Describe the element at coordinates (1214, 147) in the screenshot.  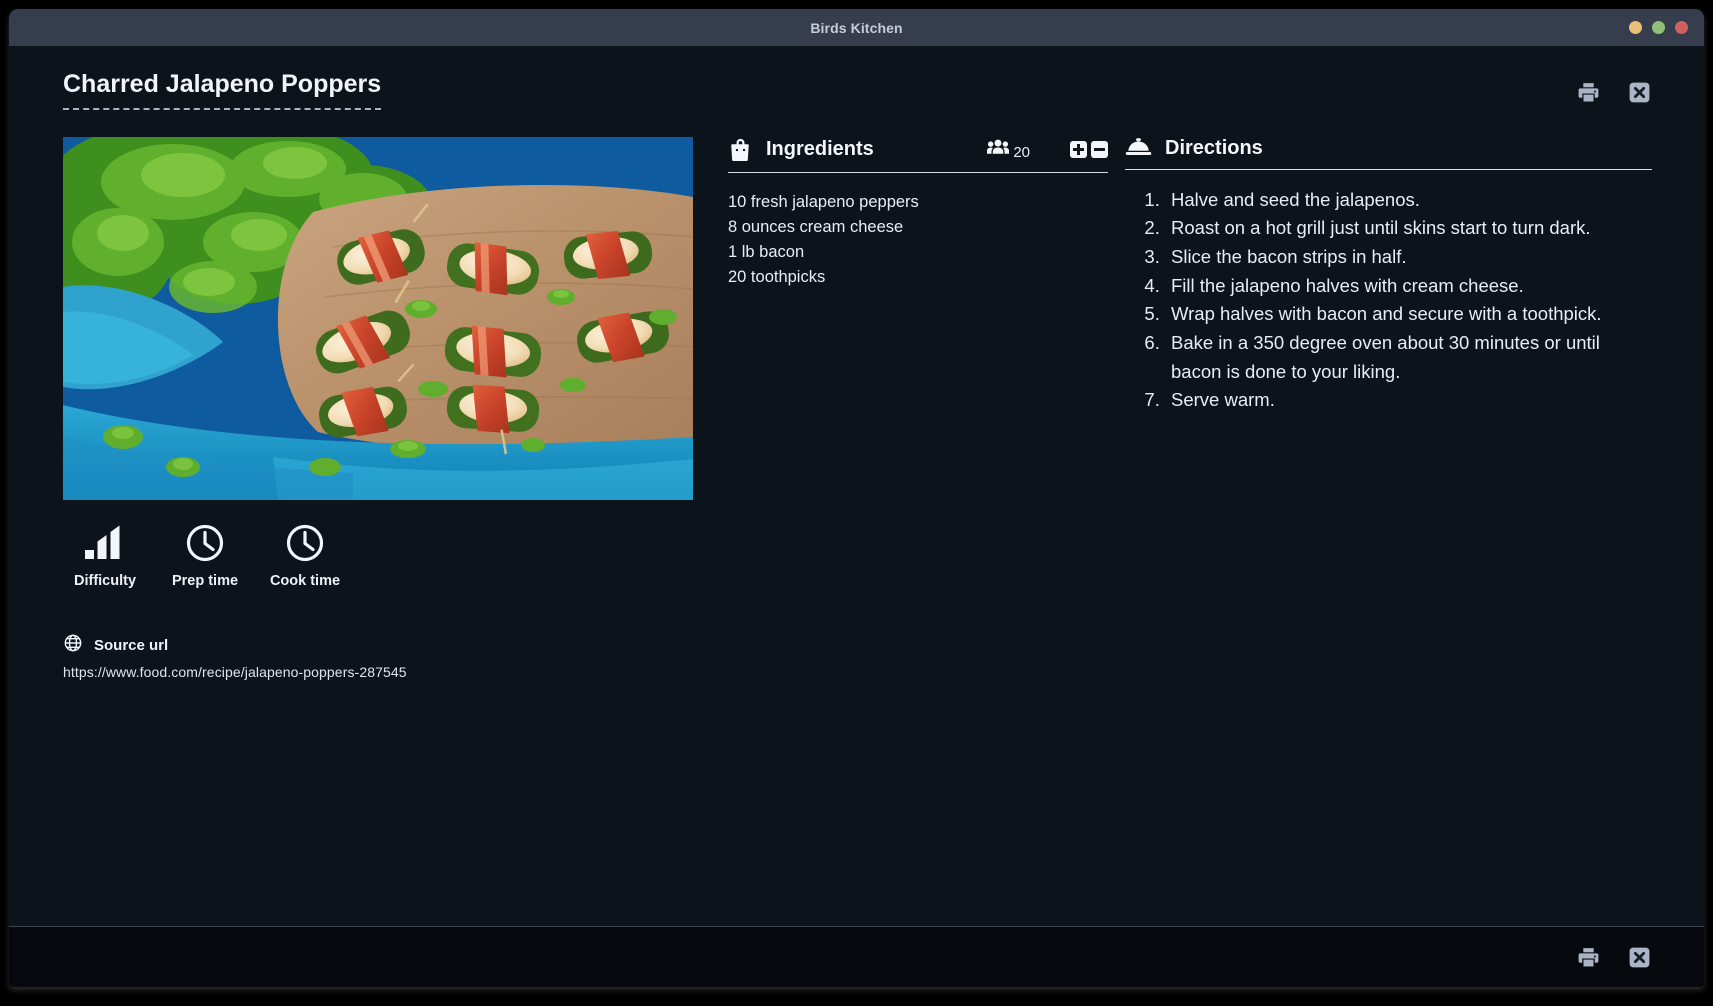
I see `directions-title: Directions` at that location.